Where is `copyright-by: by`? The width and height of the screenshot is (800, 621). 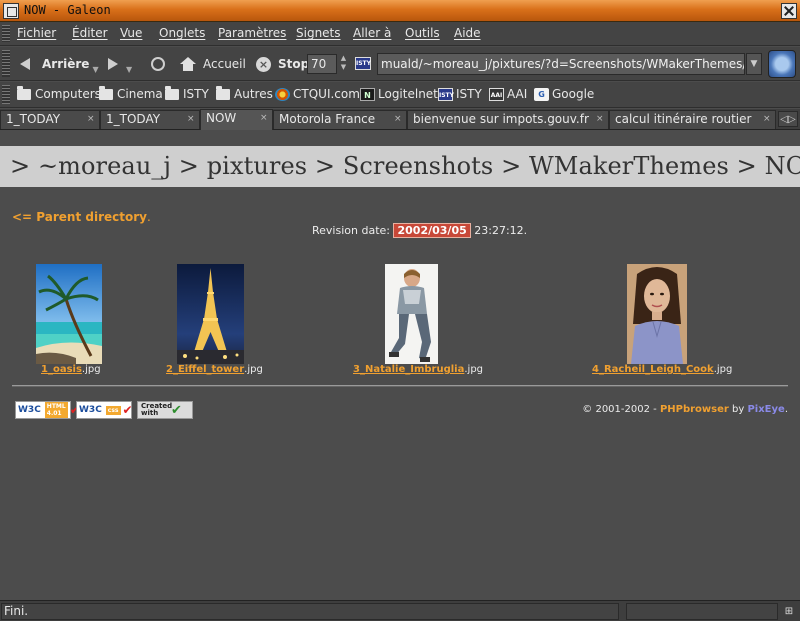 copyright-by: by is located at coordinates (738, 409).